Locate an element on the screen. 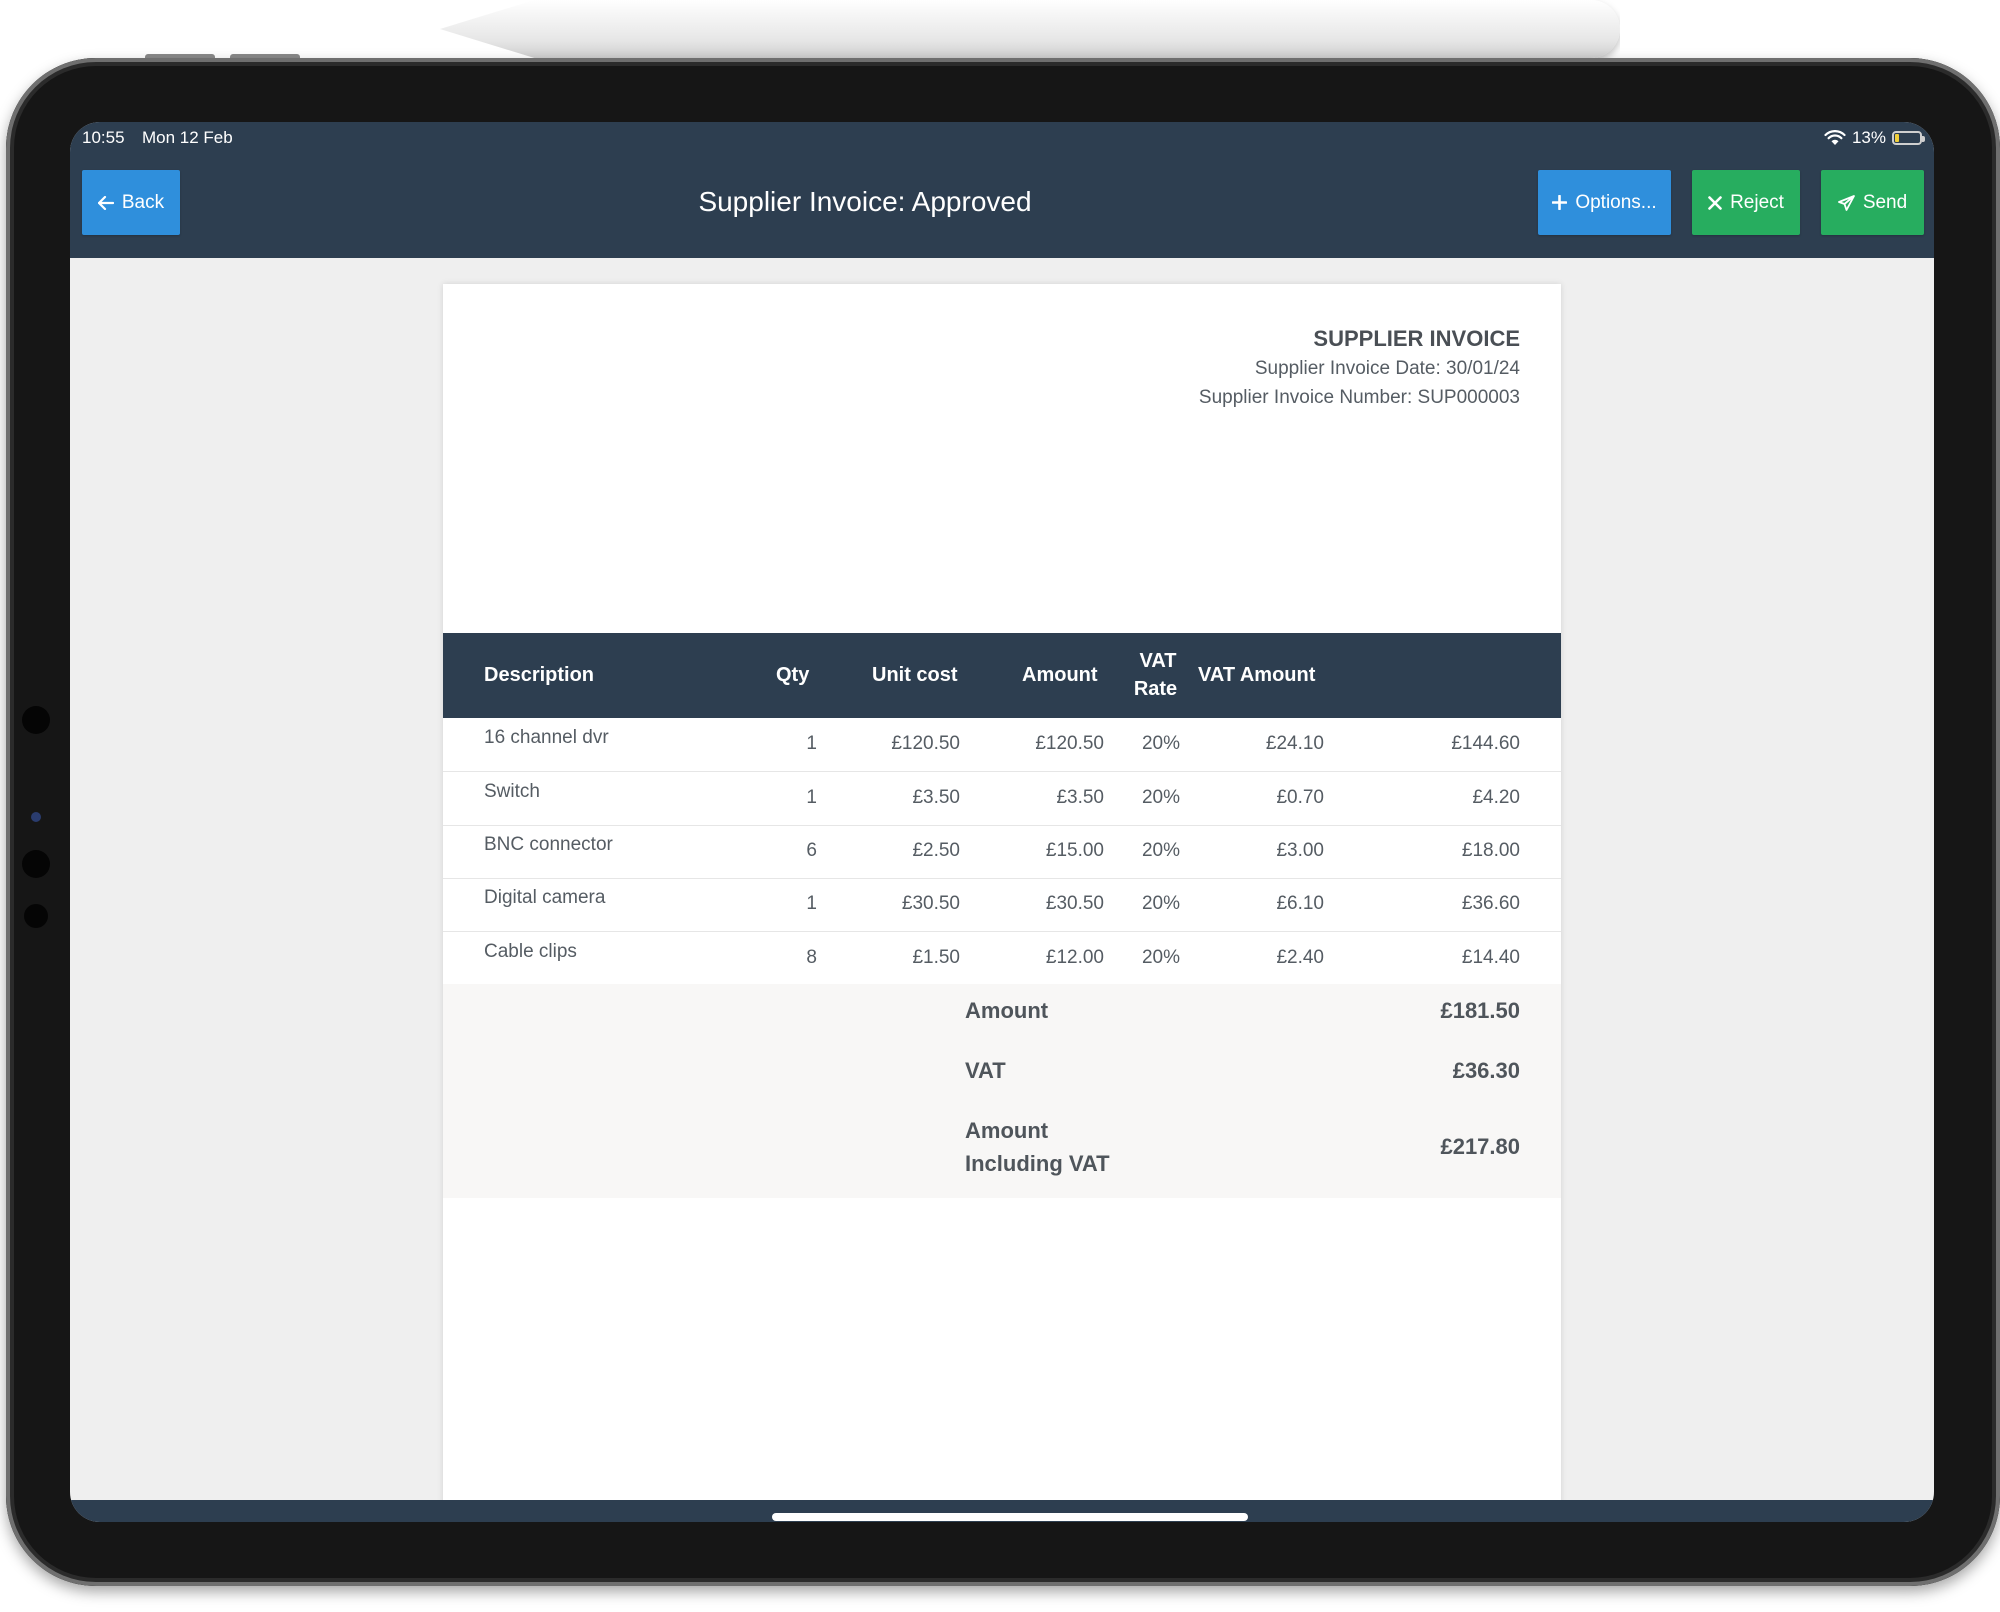 The height and width of the screenshot is (1612, 2000). row-amount: £15.00 is located at coordinates (1074, 850).